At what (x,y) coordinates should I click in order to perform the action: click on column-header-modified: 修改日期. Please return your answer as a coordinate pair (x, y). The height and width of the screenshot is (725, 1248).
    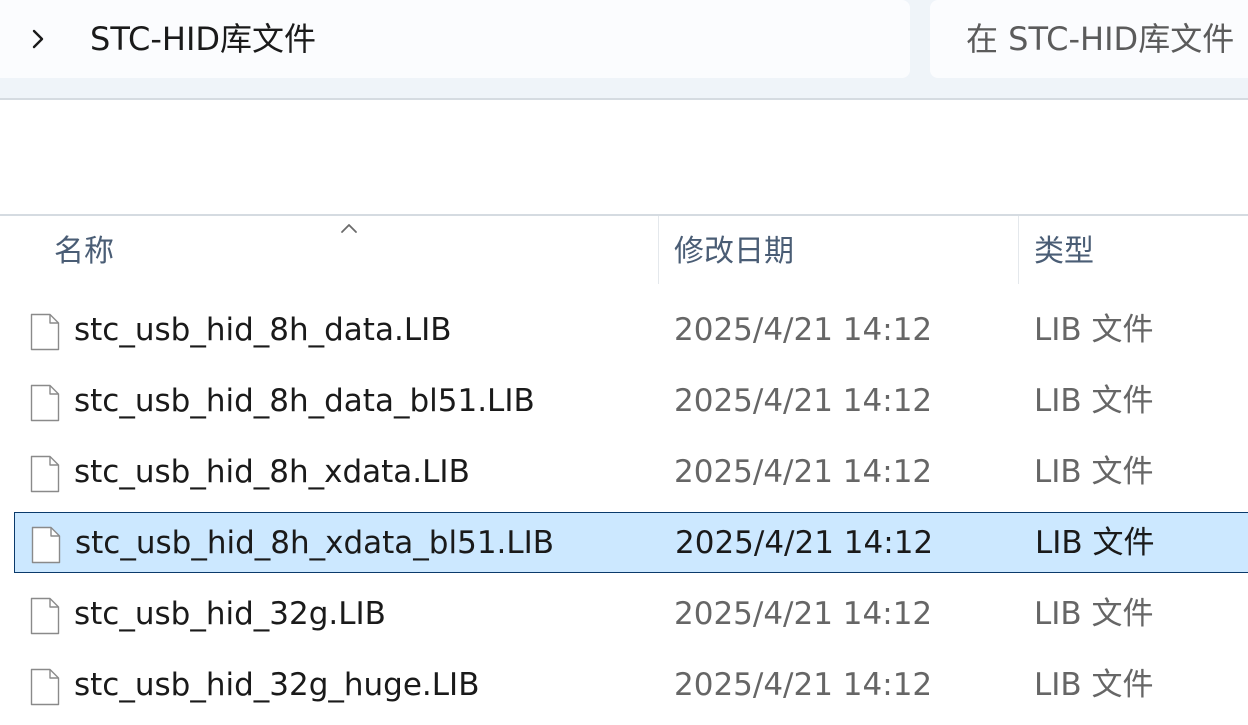
    Looking at the image, I should click on (734, 252).